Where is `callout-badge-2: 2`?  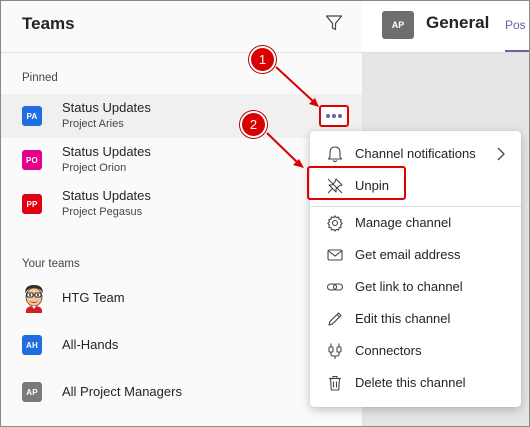 callout-badge-2: 2 is located at coordinates (253, 124).